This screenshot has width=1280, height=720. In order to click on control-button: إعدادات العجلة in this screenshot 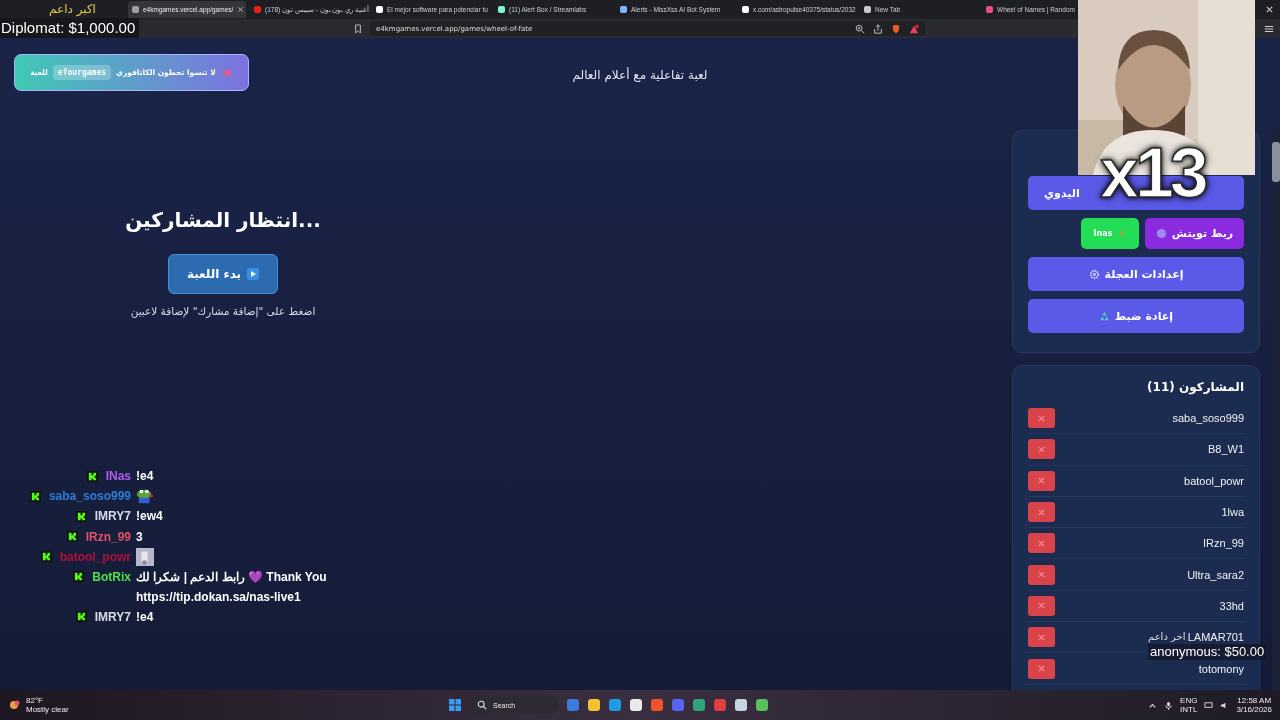, I will do `click(1136, 274)`.